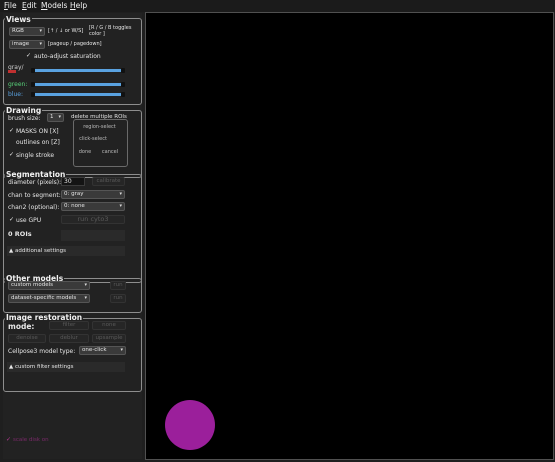 The image size is (555, 462). Describe the element at coordinates (33, 70) in the screenshot. I see `gray-slider-min-handle` at that location.